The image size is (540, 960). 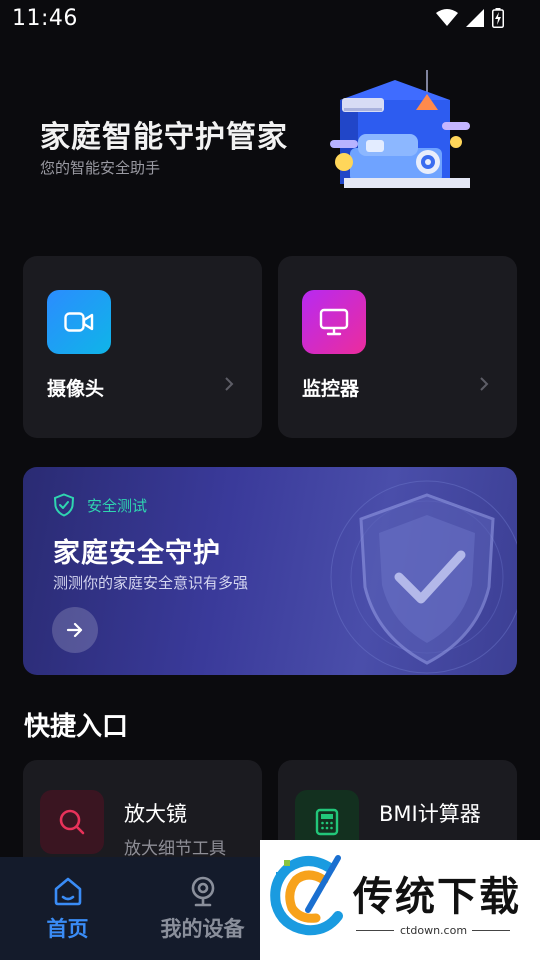 I want to click on quick-access-title: 快捷入口, so click(x=76, y=727).